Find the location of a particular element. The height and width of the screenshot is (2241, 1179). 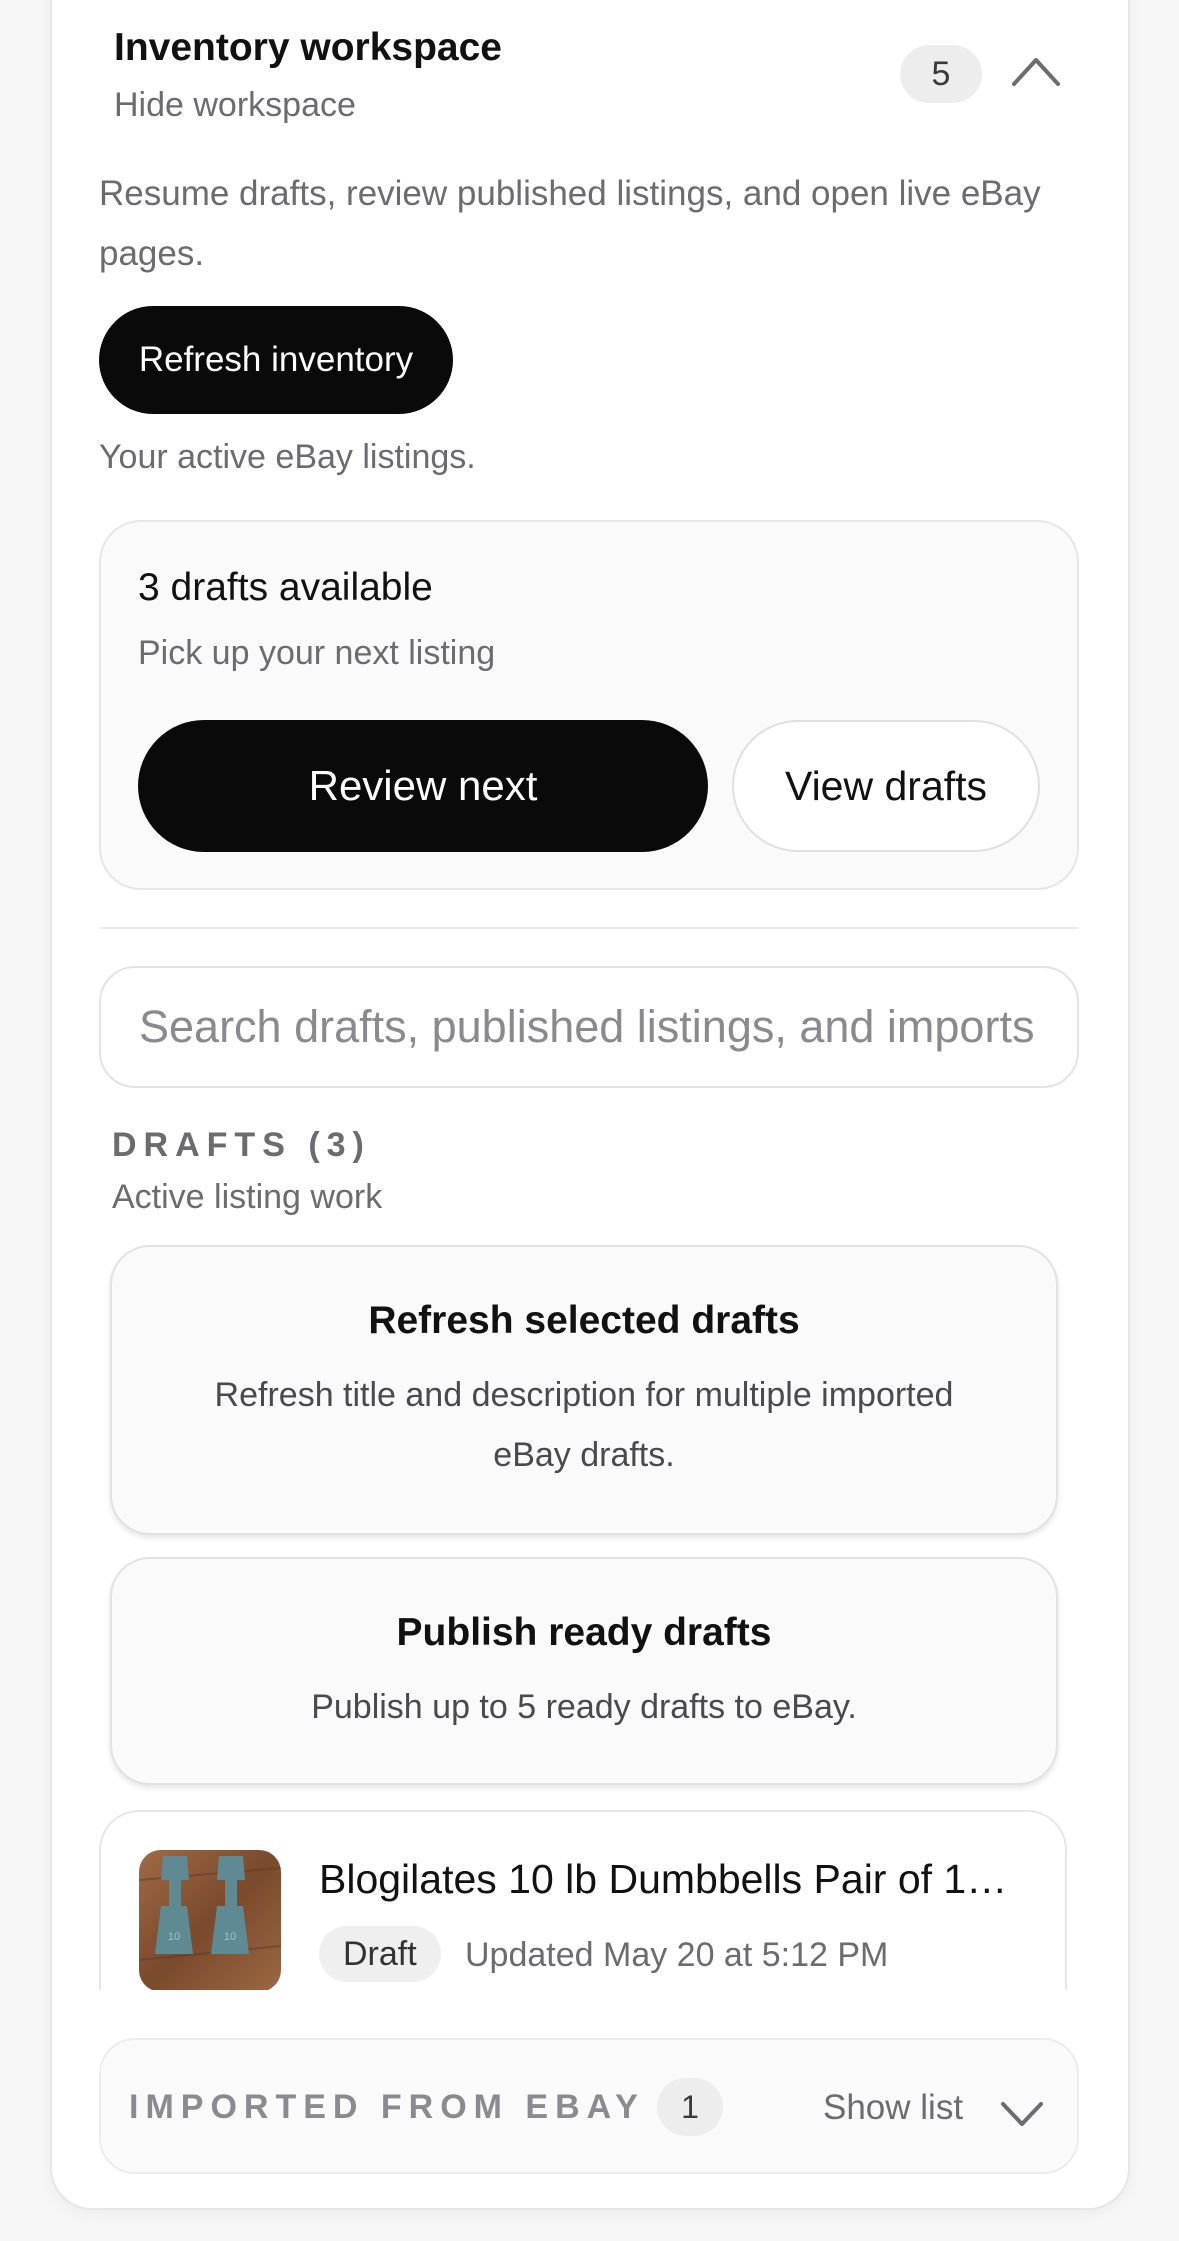

action-card-title: Publish ready drafts is located at coordinates (584, 1632).